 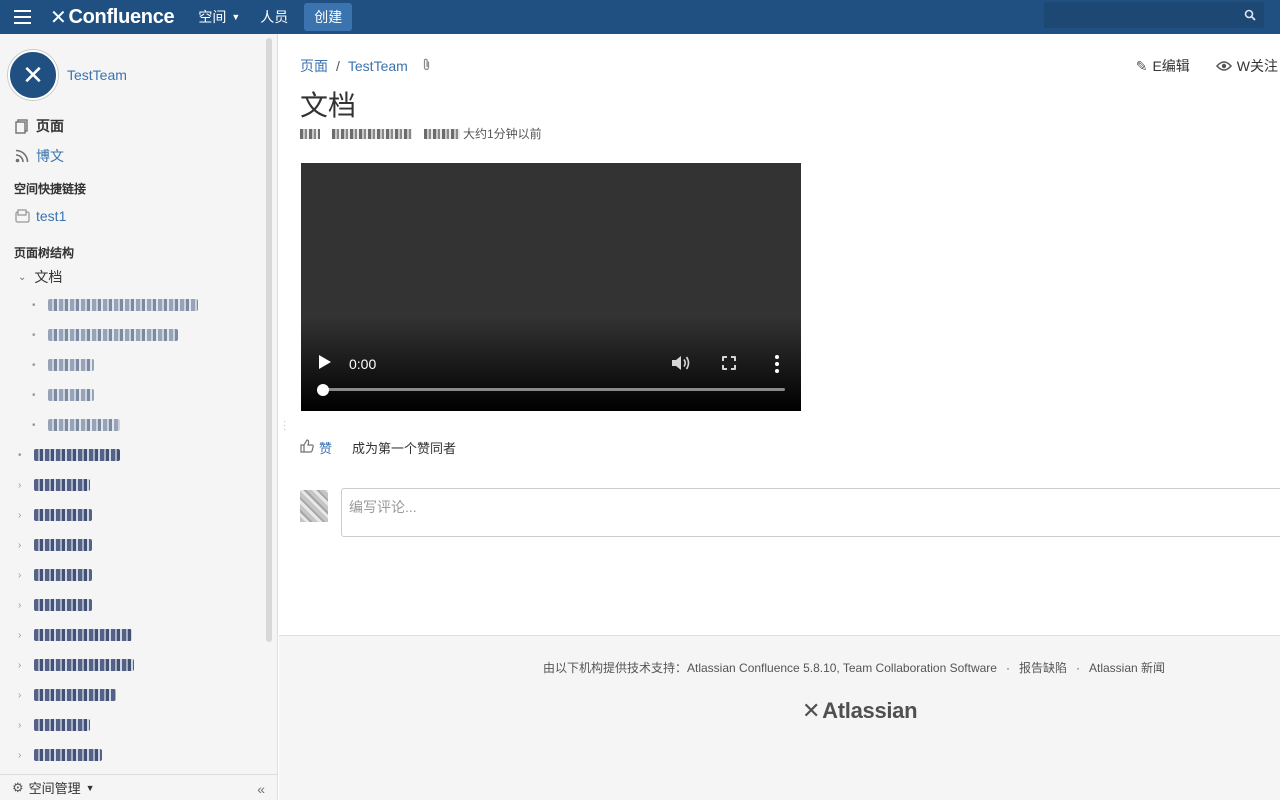 I want to click on eye-icon, so click(x=1223, y=66).